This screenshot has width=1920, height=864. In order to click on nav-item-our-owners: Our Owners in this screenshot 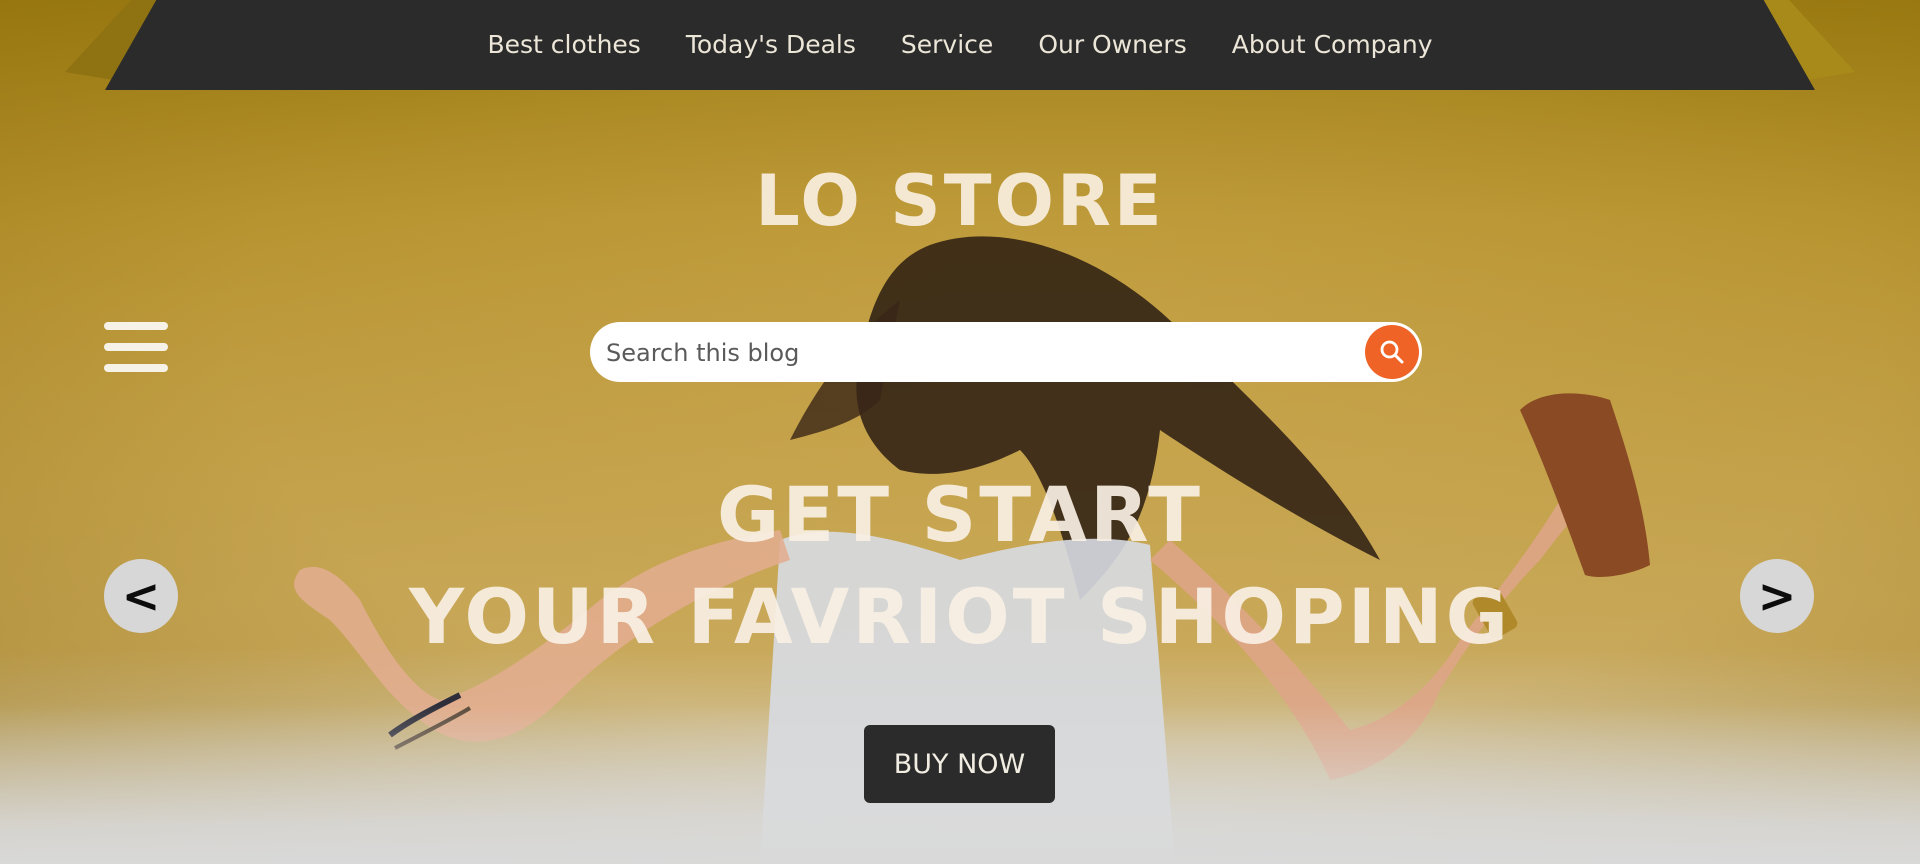, I will do `click(1112, 44)`.